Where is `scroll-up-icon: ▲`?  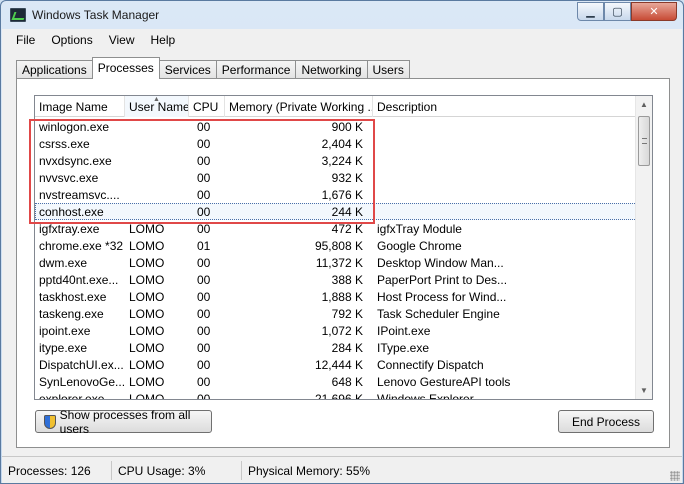
scroll-up-icon: ▲ is located at coordinates (644, 104).